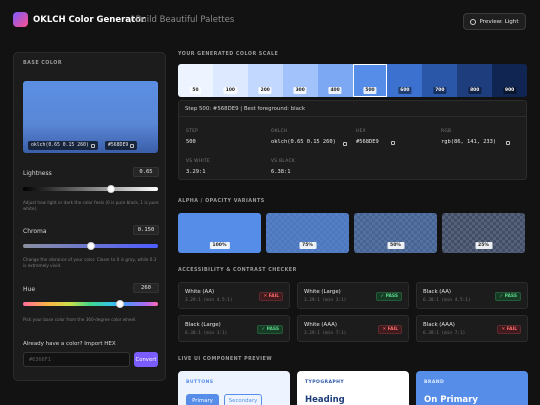 The width and height of the screenshot is (540, 405). I want to click on scale-swatch: 500, so click(370, 80).